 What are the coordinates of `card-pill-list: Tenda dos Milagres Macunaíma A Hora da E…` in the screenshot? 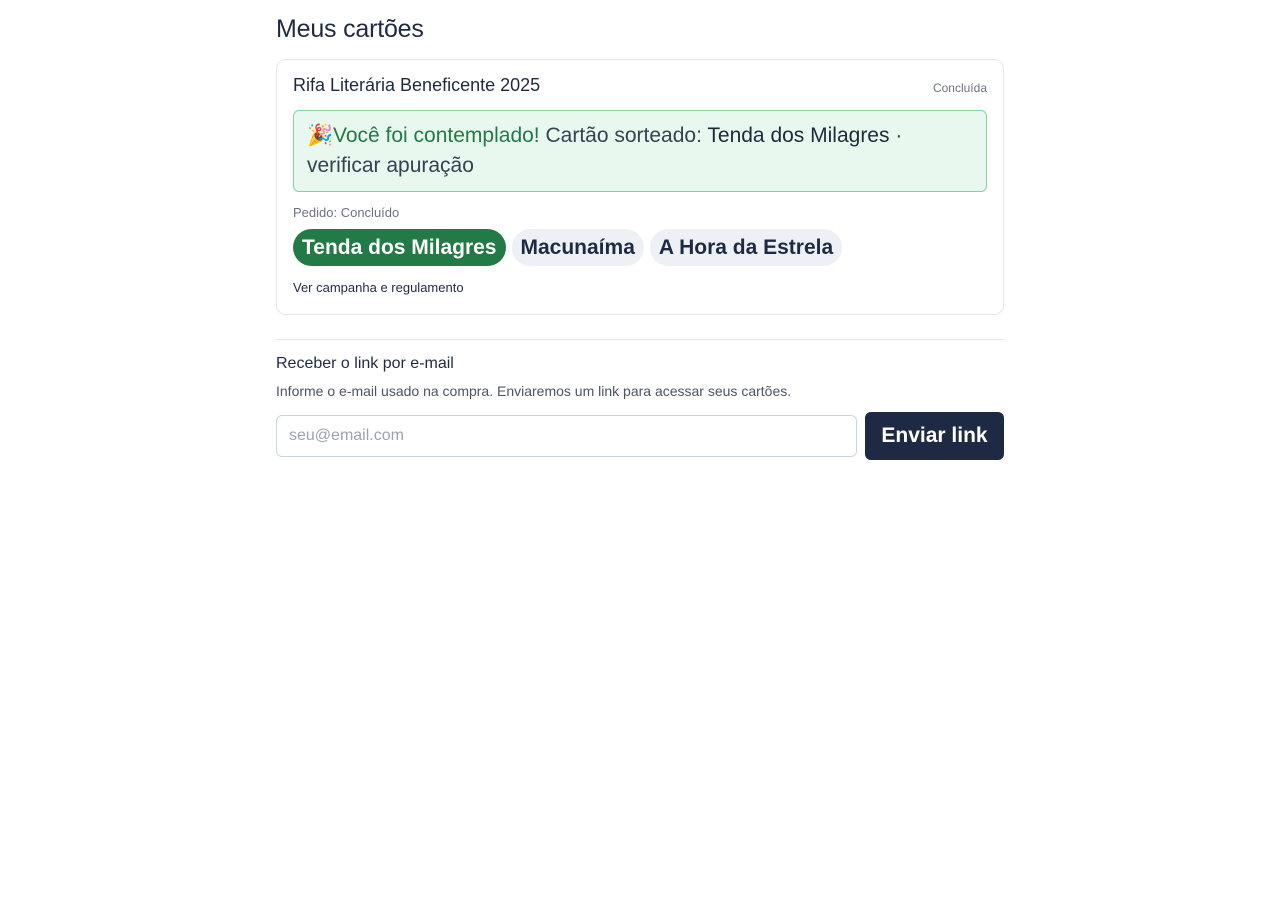 It's located at (568, 247).